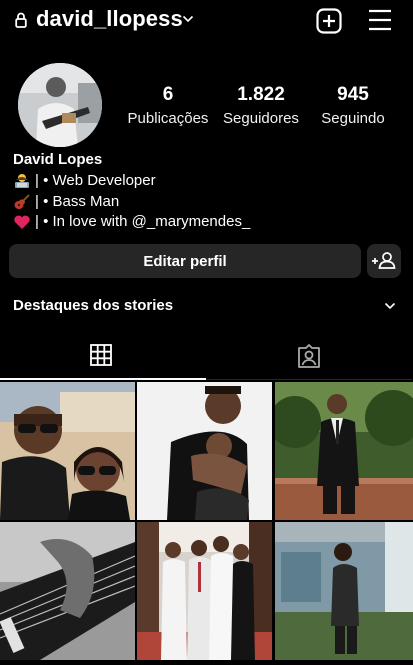 This screenshot has width=413, height=665. Describe the element at coordinates (261, 94) in the screenshot. I see `followers-count-value: 1.822` at that location.